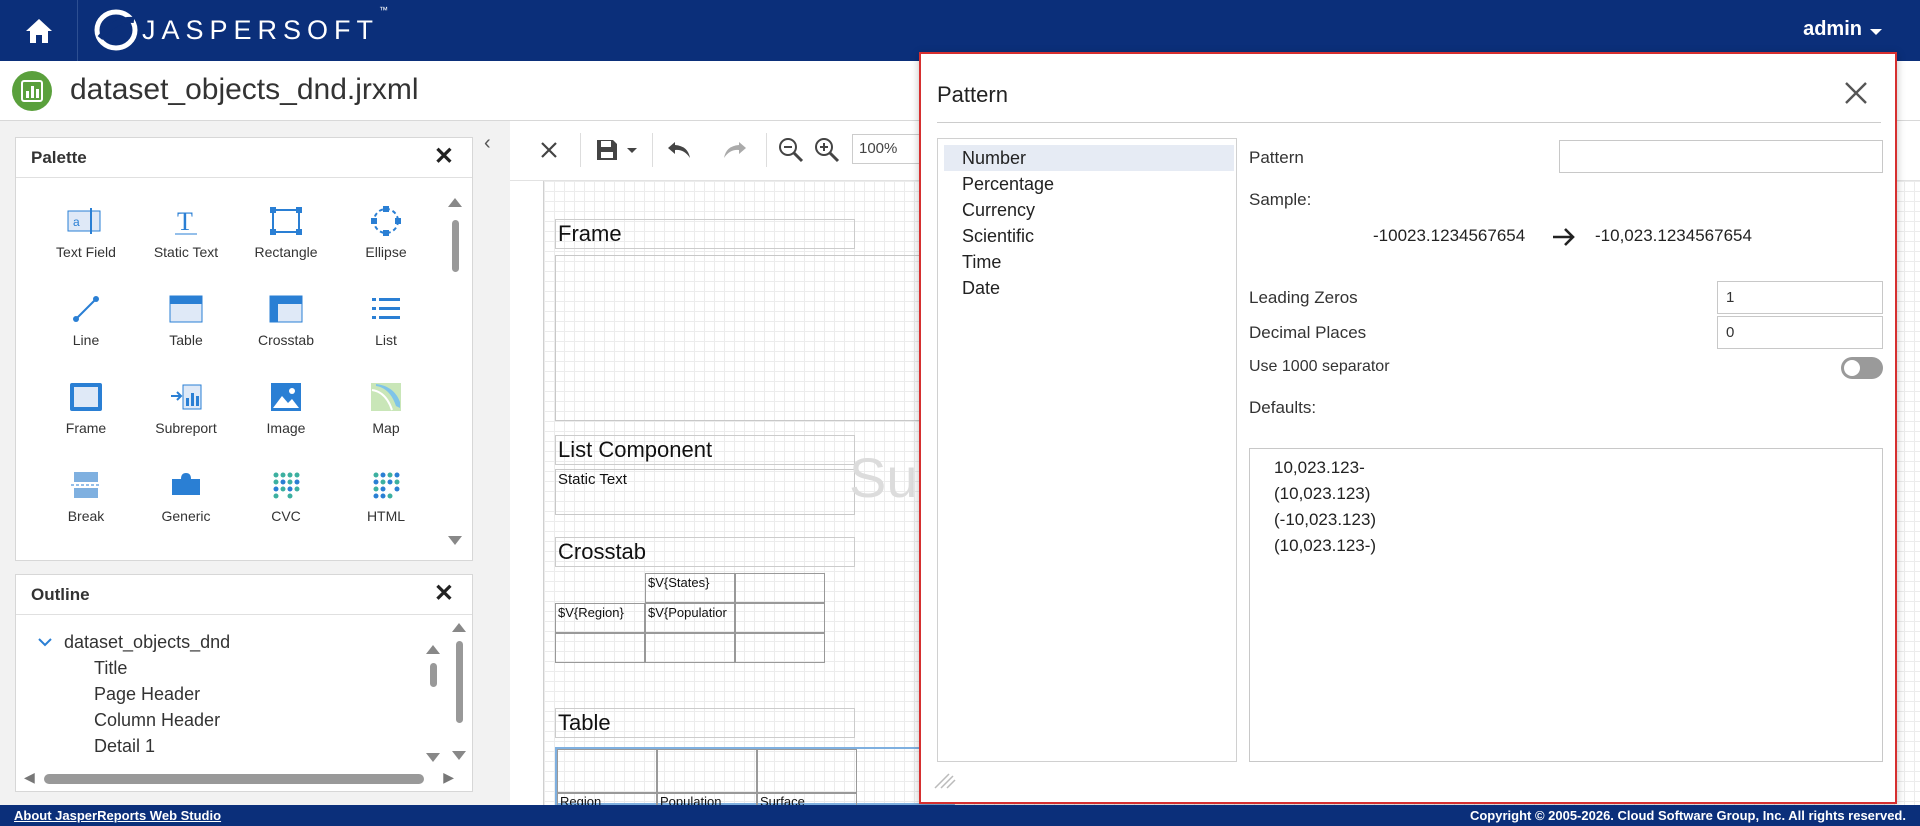 The height and width of the screenshot is (826, 1920). Describe the element at coordinates (1087, 288) in the screenshot. I see `category-date: Date` at that location.